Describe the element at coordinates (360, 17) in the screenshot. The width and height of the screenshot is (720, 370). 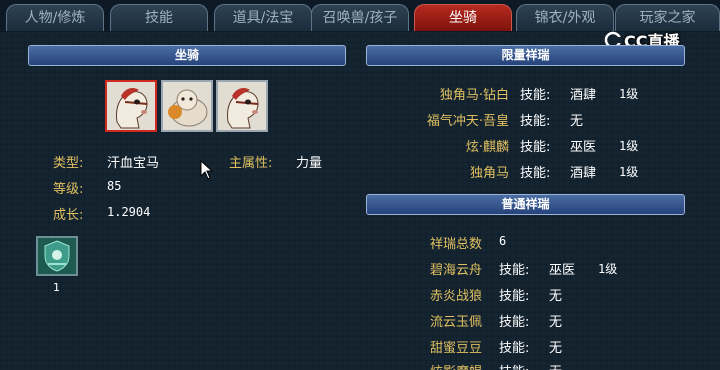
I see `tab-summons: 召唤兽/孩子` at that location.